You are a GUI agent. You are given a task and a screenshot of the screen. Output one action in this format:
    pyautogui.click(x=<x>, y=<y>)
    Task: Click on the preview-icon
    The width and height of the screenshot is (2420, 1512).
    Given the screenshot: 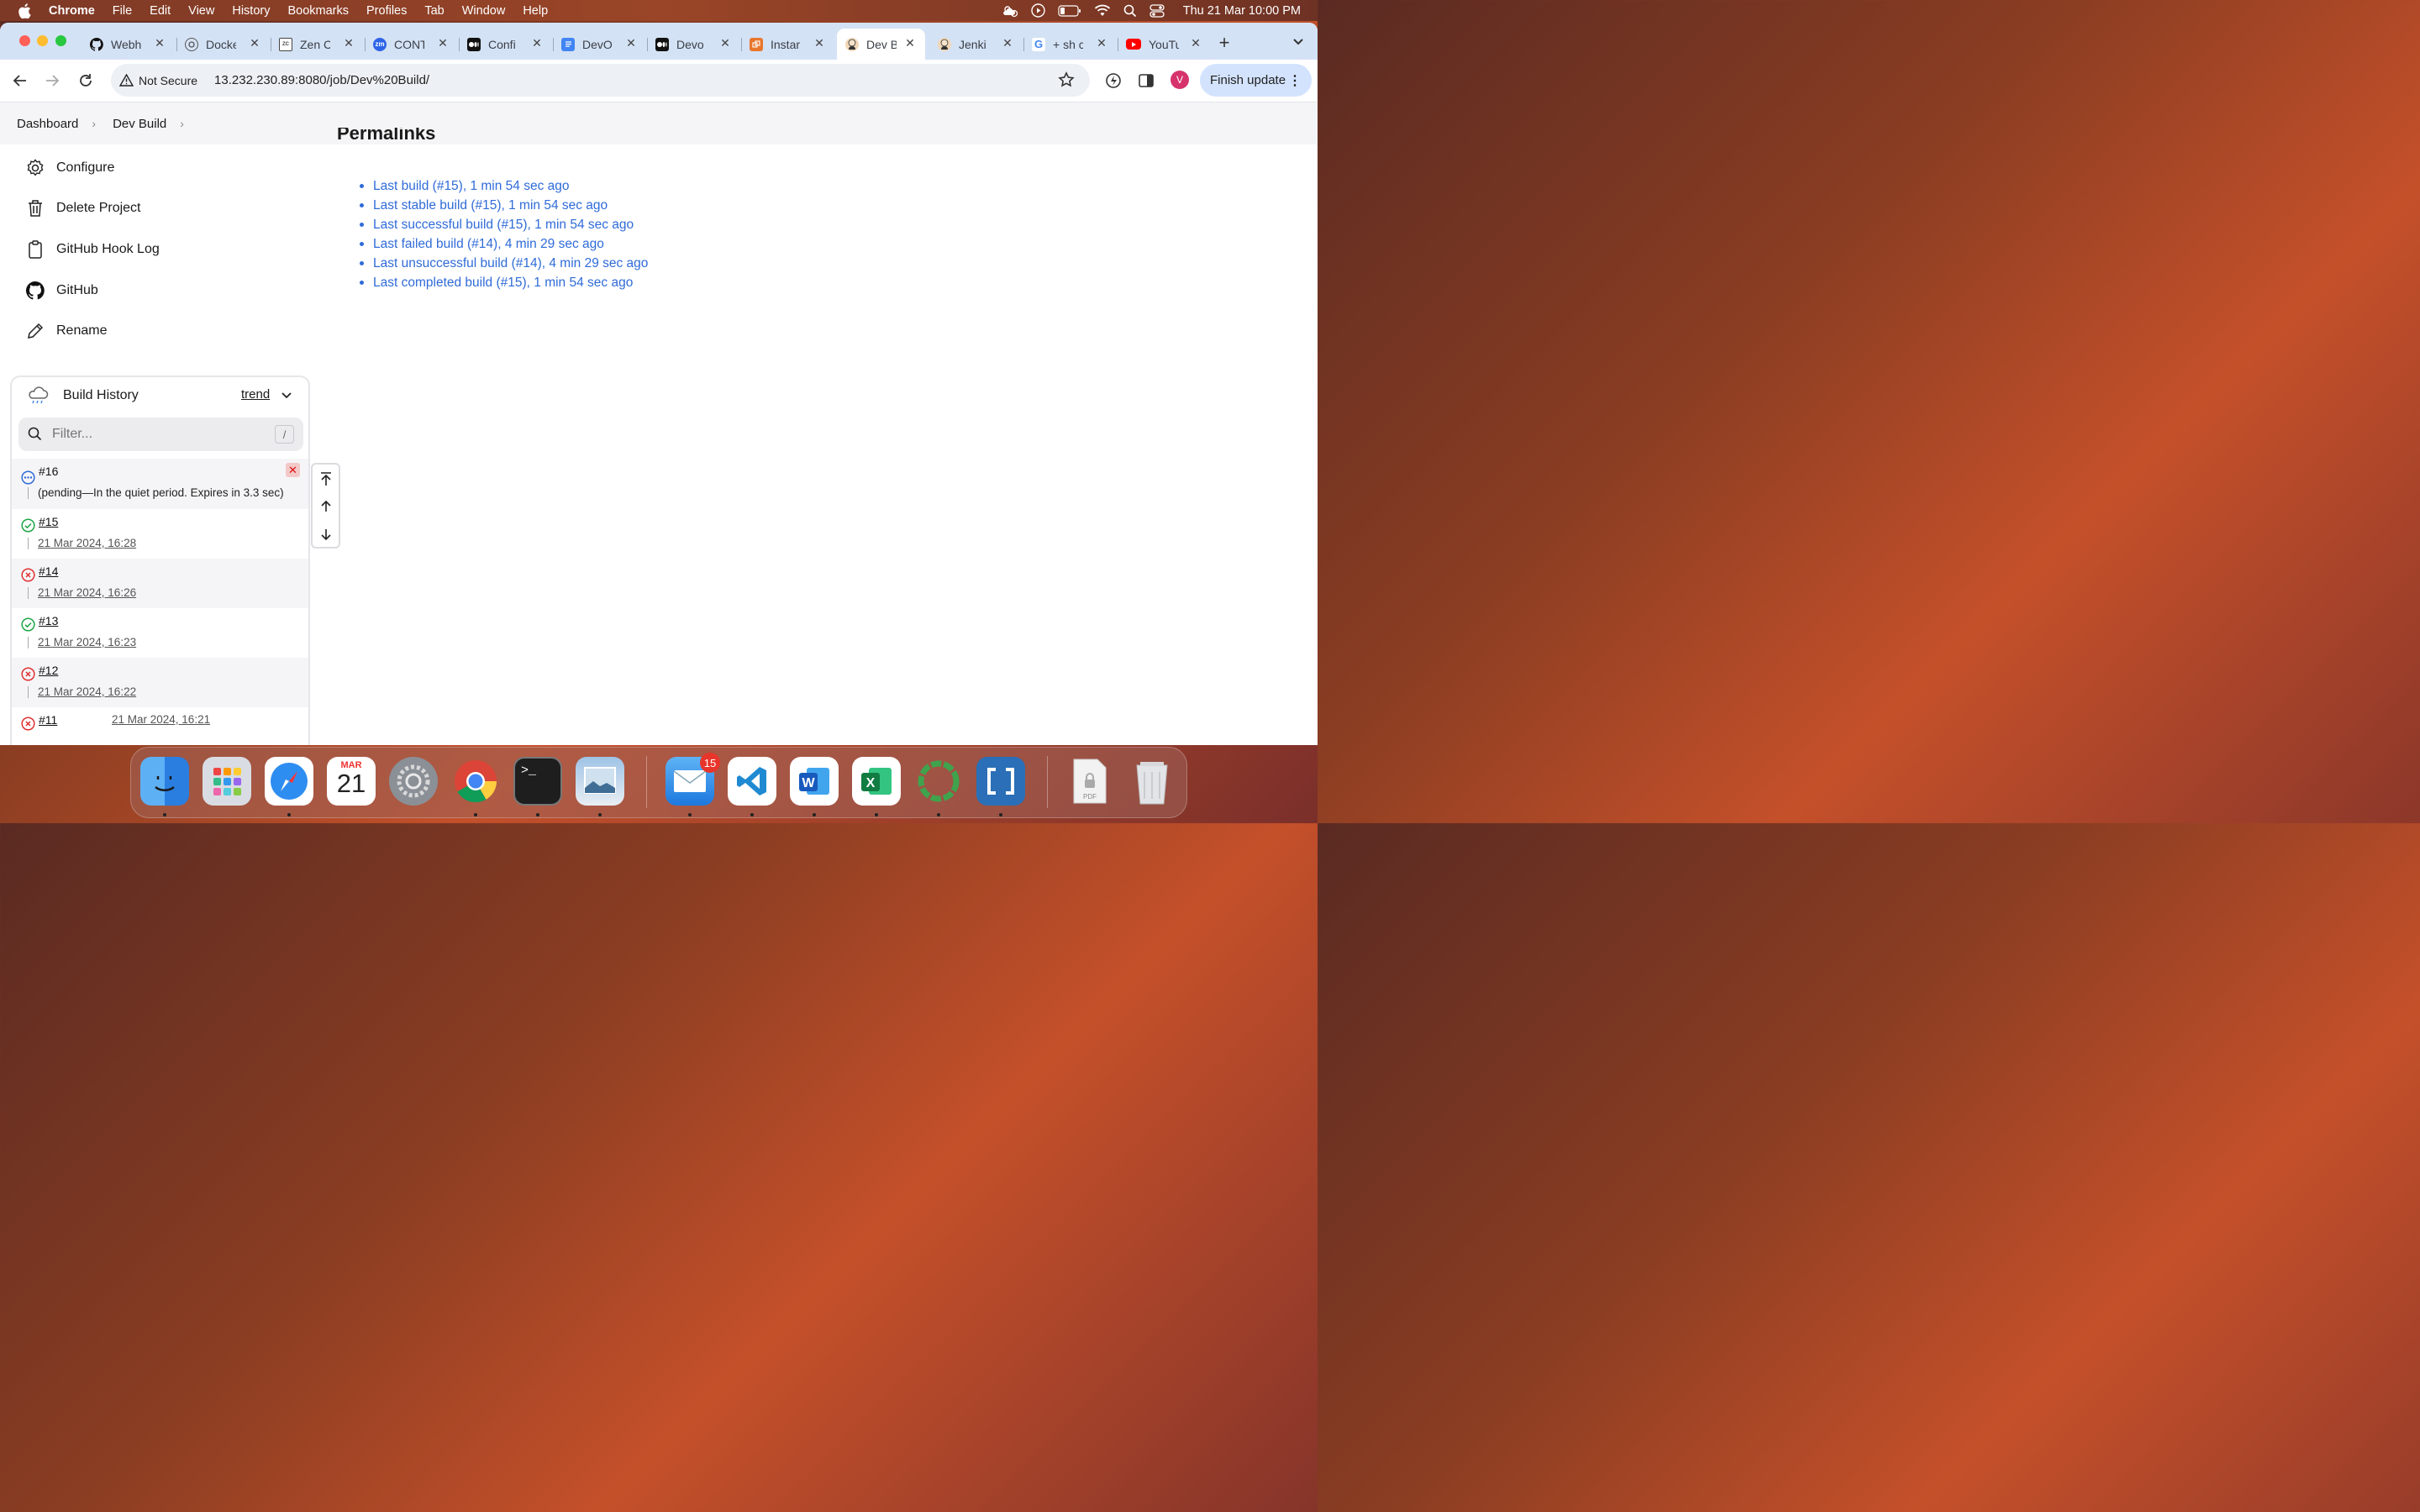 What is the action you would take?
    pyautogui.click(x=600, y=781)
    